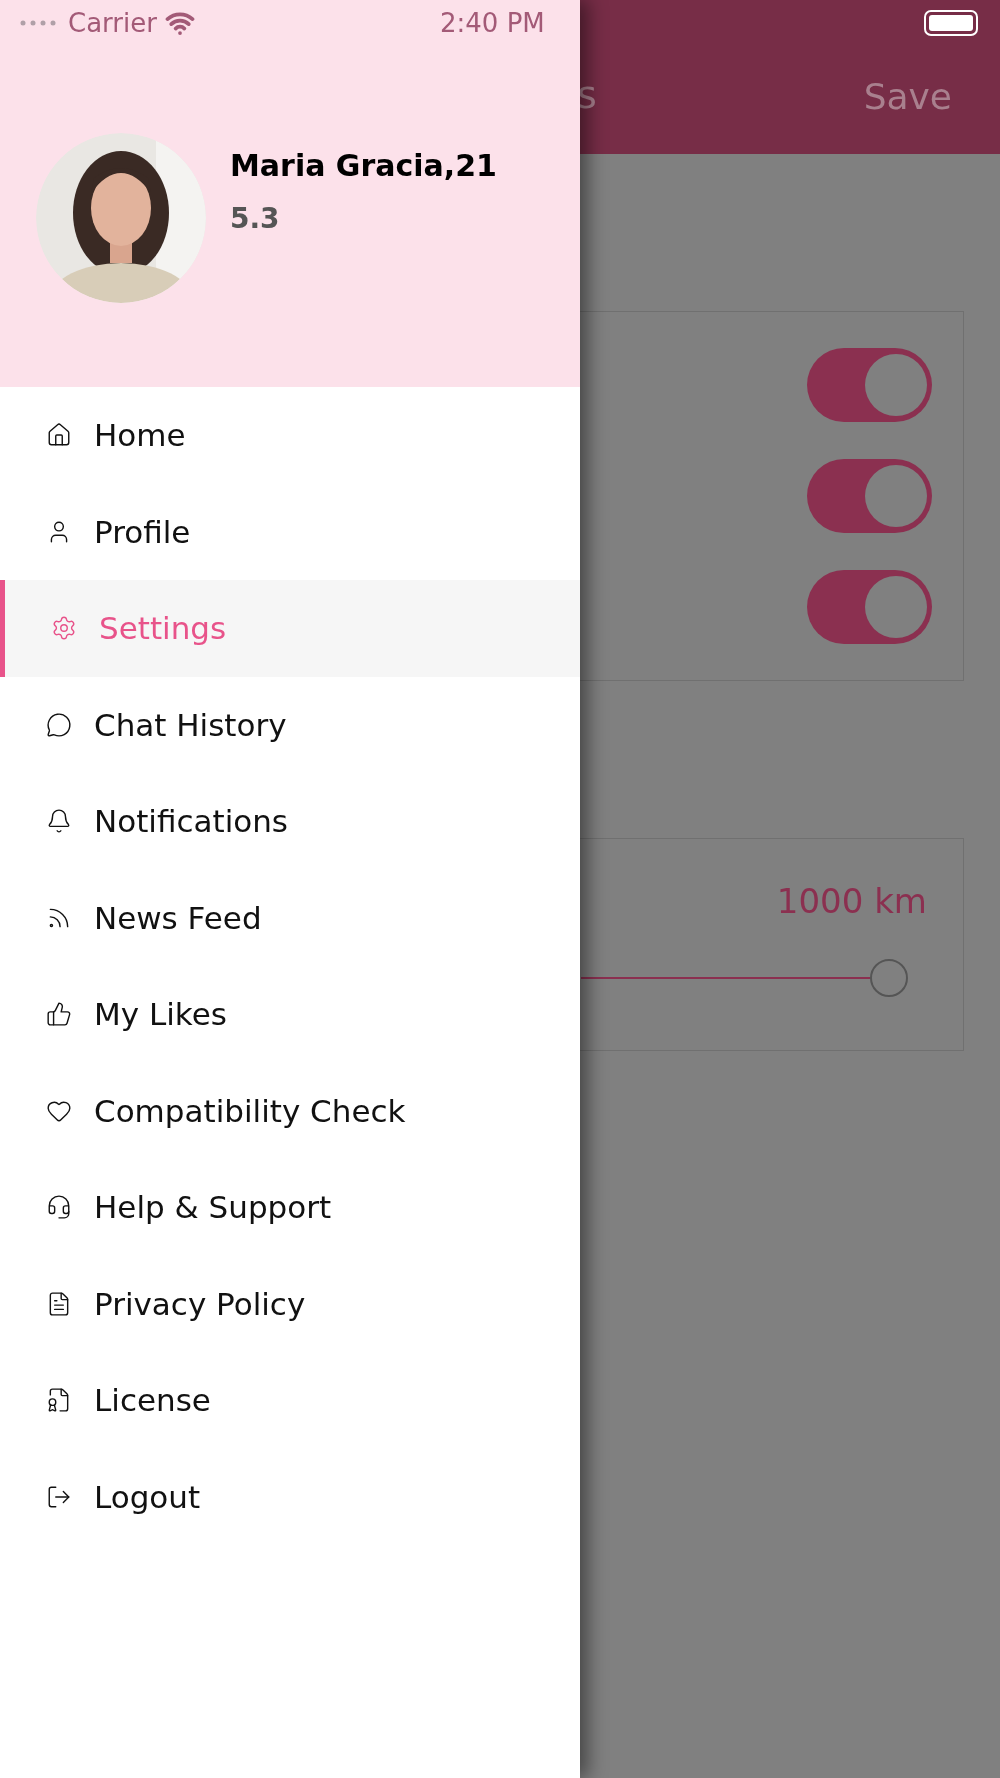 The width and height of the screenshot is (1000, 1778). Describe the element at coordinates (290, 724) in the screenshot. I see `menu-item: Chat History` at that location.